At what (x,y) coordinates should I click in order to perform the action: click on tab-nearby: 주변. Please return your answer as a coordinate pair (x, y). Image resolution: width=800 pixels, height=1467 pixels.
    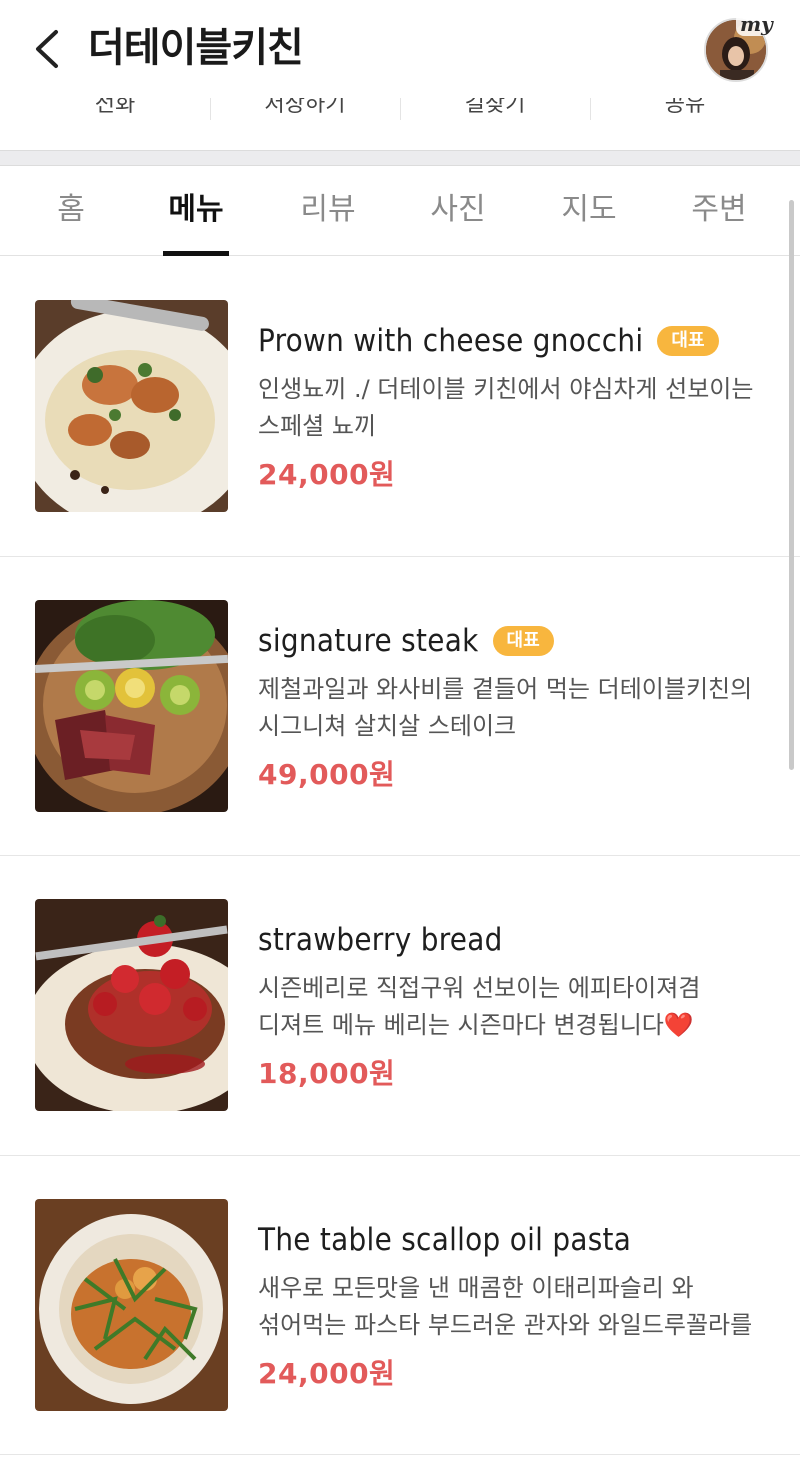
    Looking at the image, I should click on (719, 211).